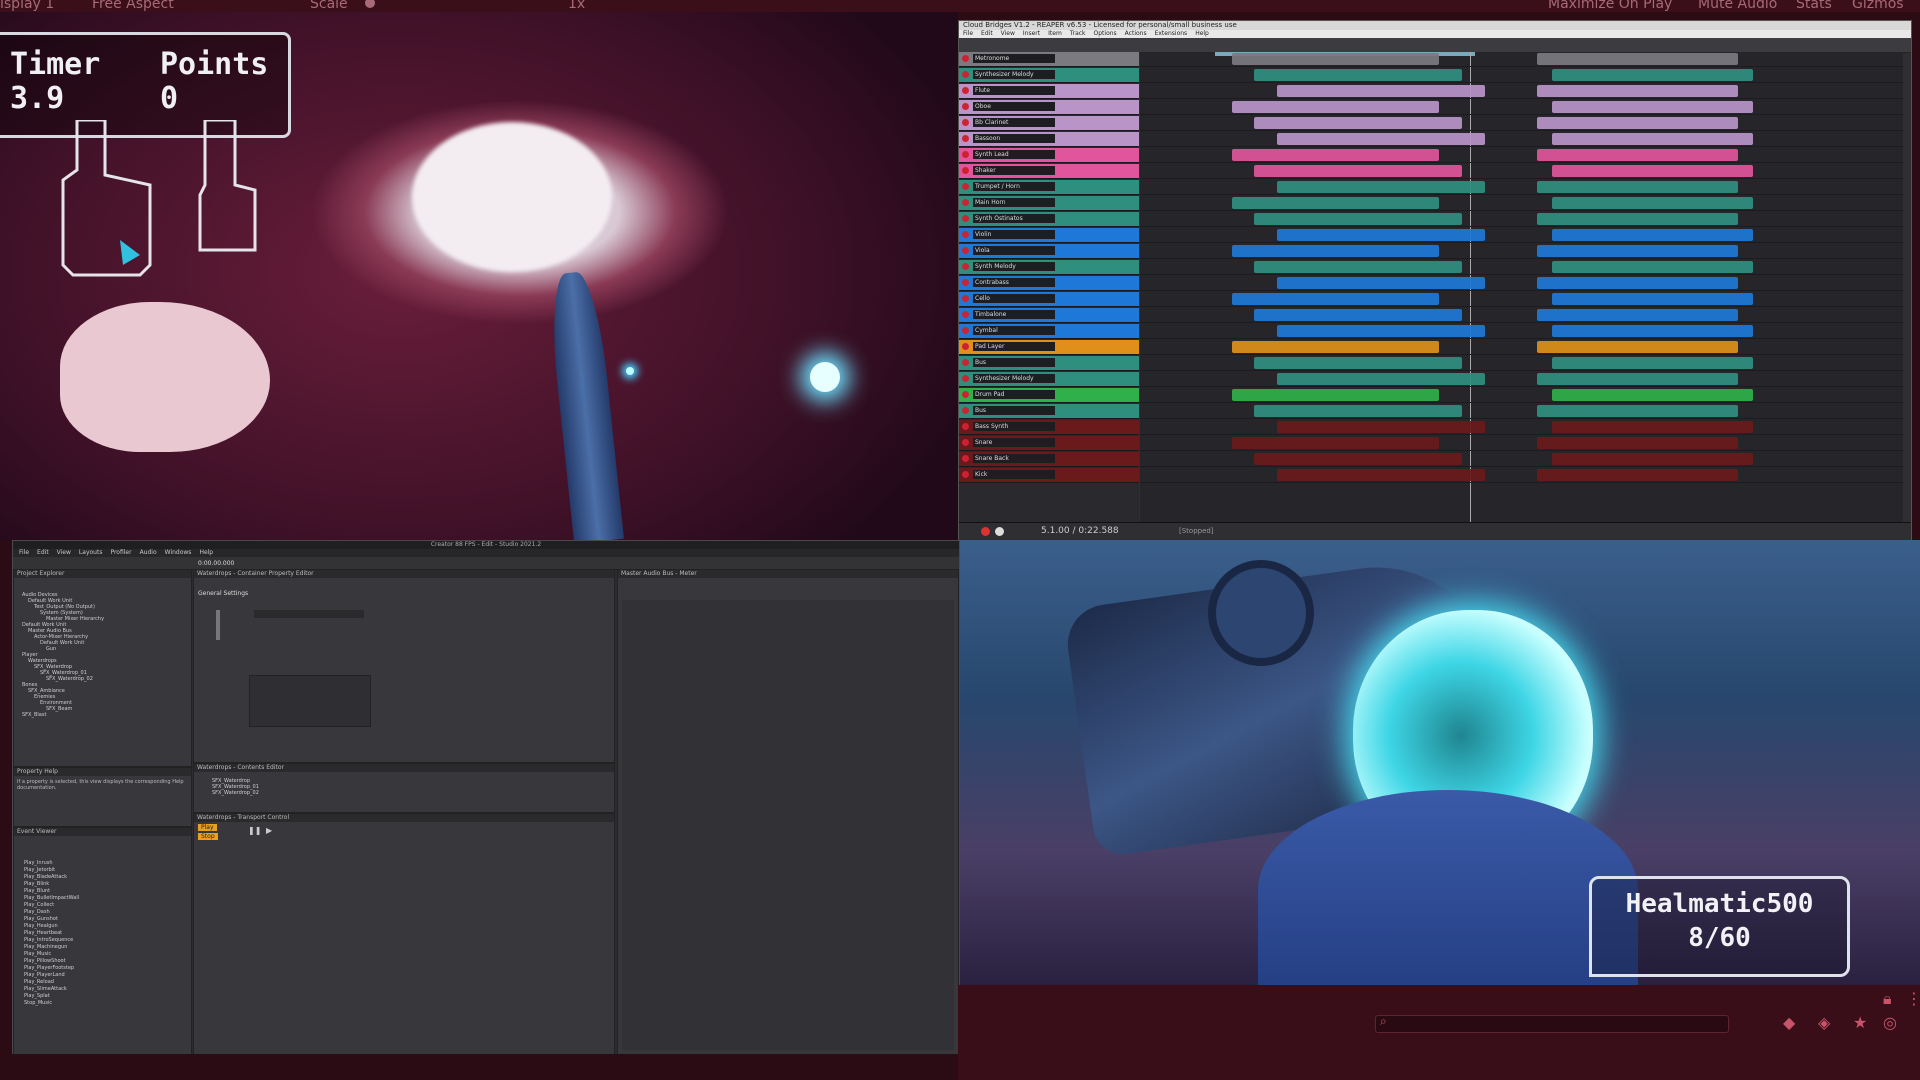 This screenshot has height=1080, width=1920. What do you see at coordinates (102, 968) in the screenshot?
I see `event-item: Play_PlayerFootstep` at bounding box center [102, 968].